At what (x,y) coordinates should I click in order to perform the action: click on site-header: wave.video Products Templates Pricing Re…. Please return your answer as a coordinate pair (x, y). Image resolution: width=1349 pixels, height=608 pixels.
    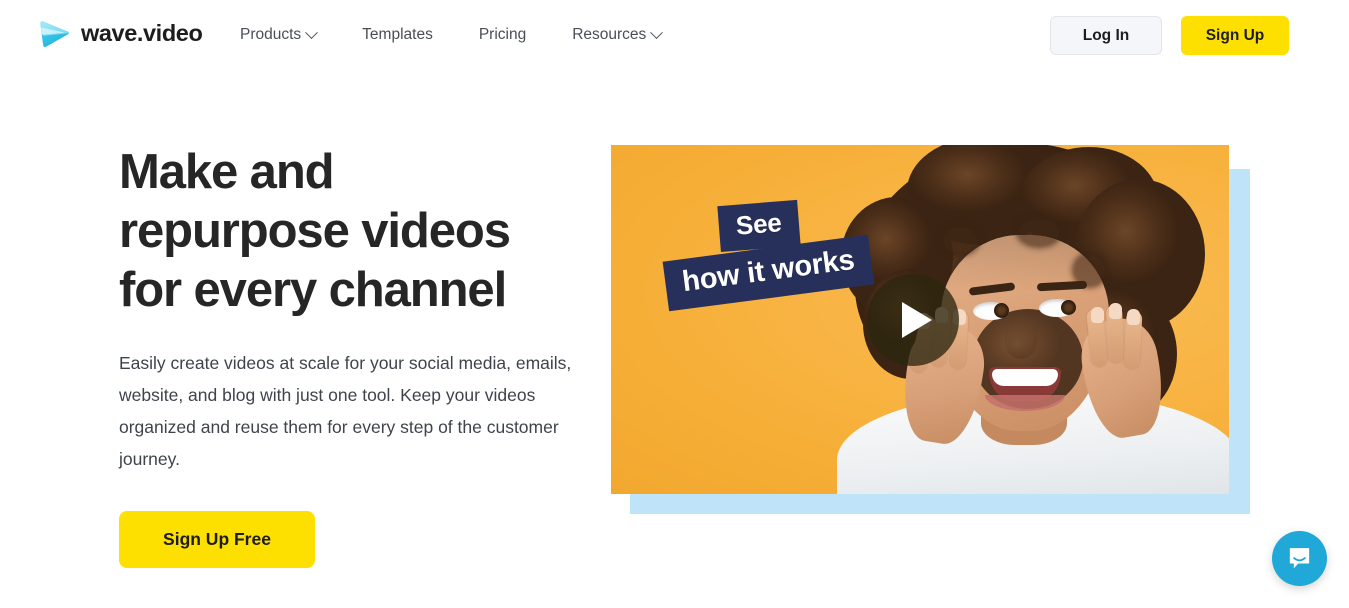
    Looking at the image, I should click on (674, 35).